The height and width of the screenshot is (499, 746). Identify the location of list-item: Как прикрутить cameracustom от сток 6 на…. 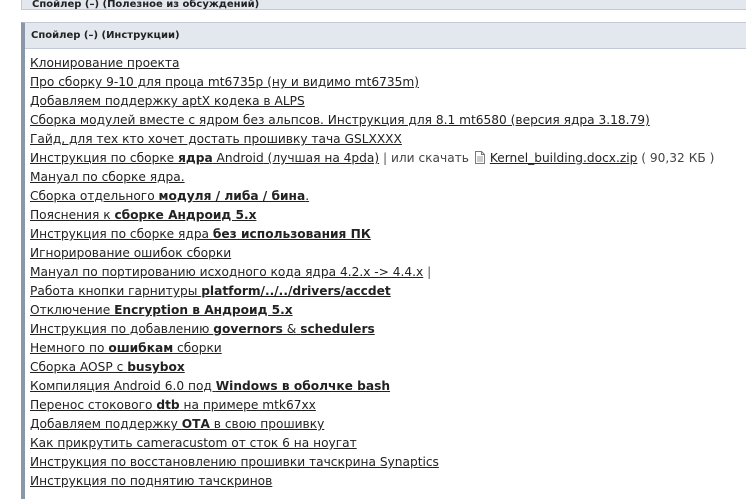
(388, 443).